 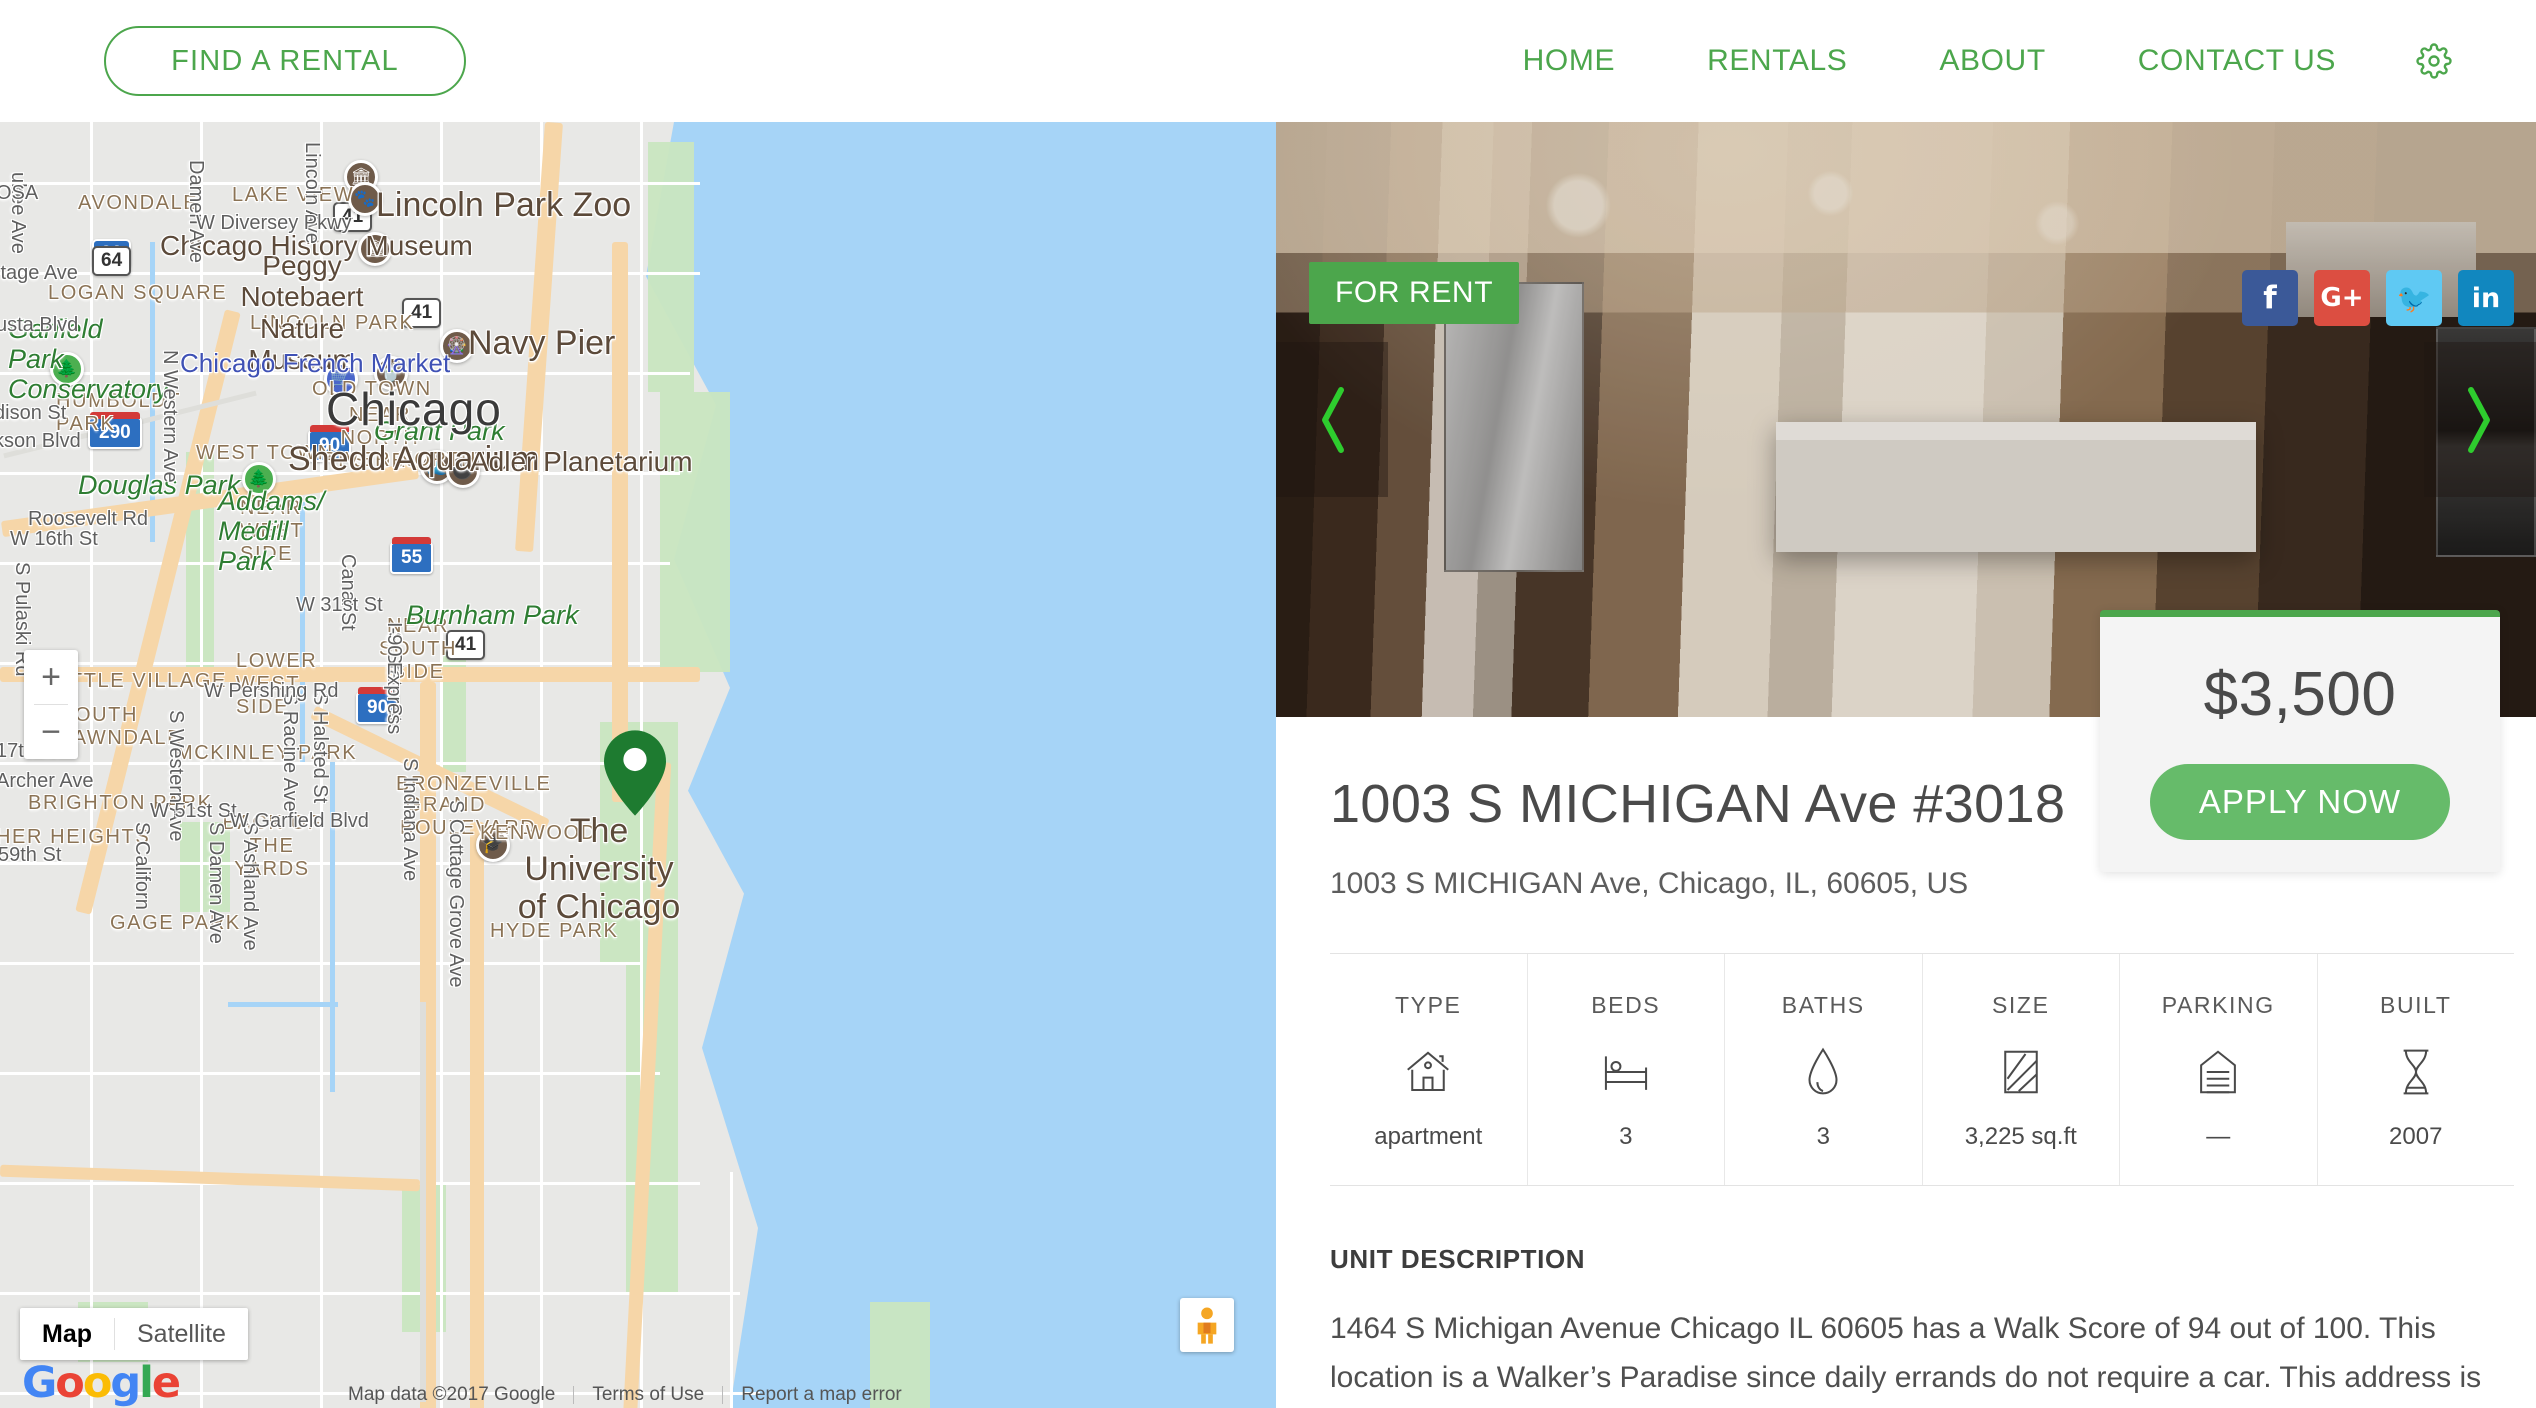 I want to click on poi-marker: 🎓, so click(x=493, y=845).